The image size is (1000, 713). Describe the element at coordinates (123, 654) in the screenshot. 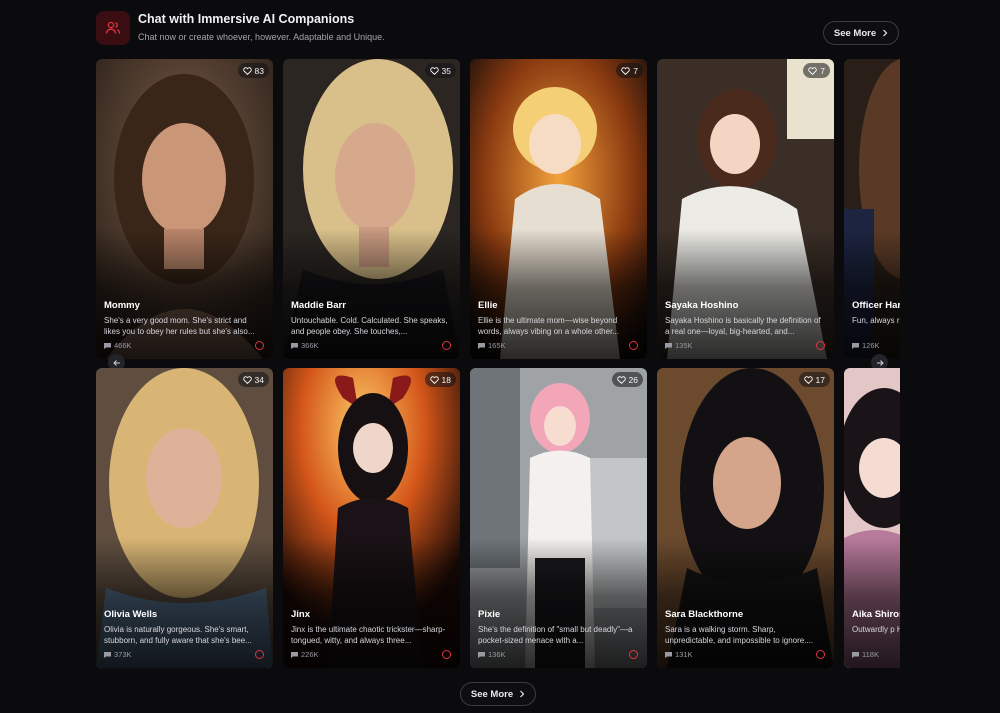

I see `chat-count: 373K` at that location.